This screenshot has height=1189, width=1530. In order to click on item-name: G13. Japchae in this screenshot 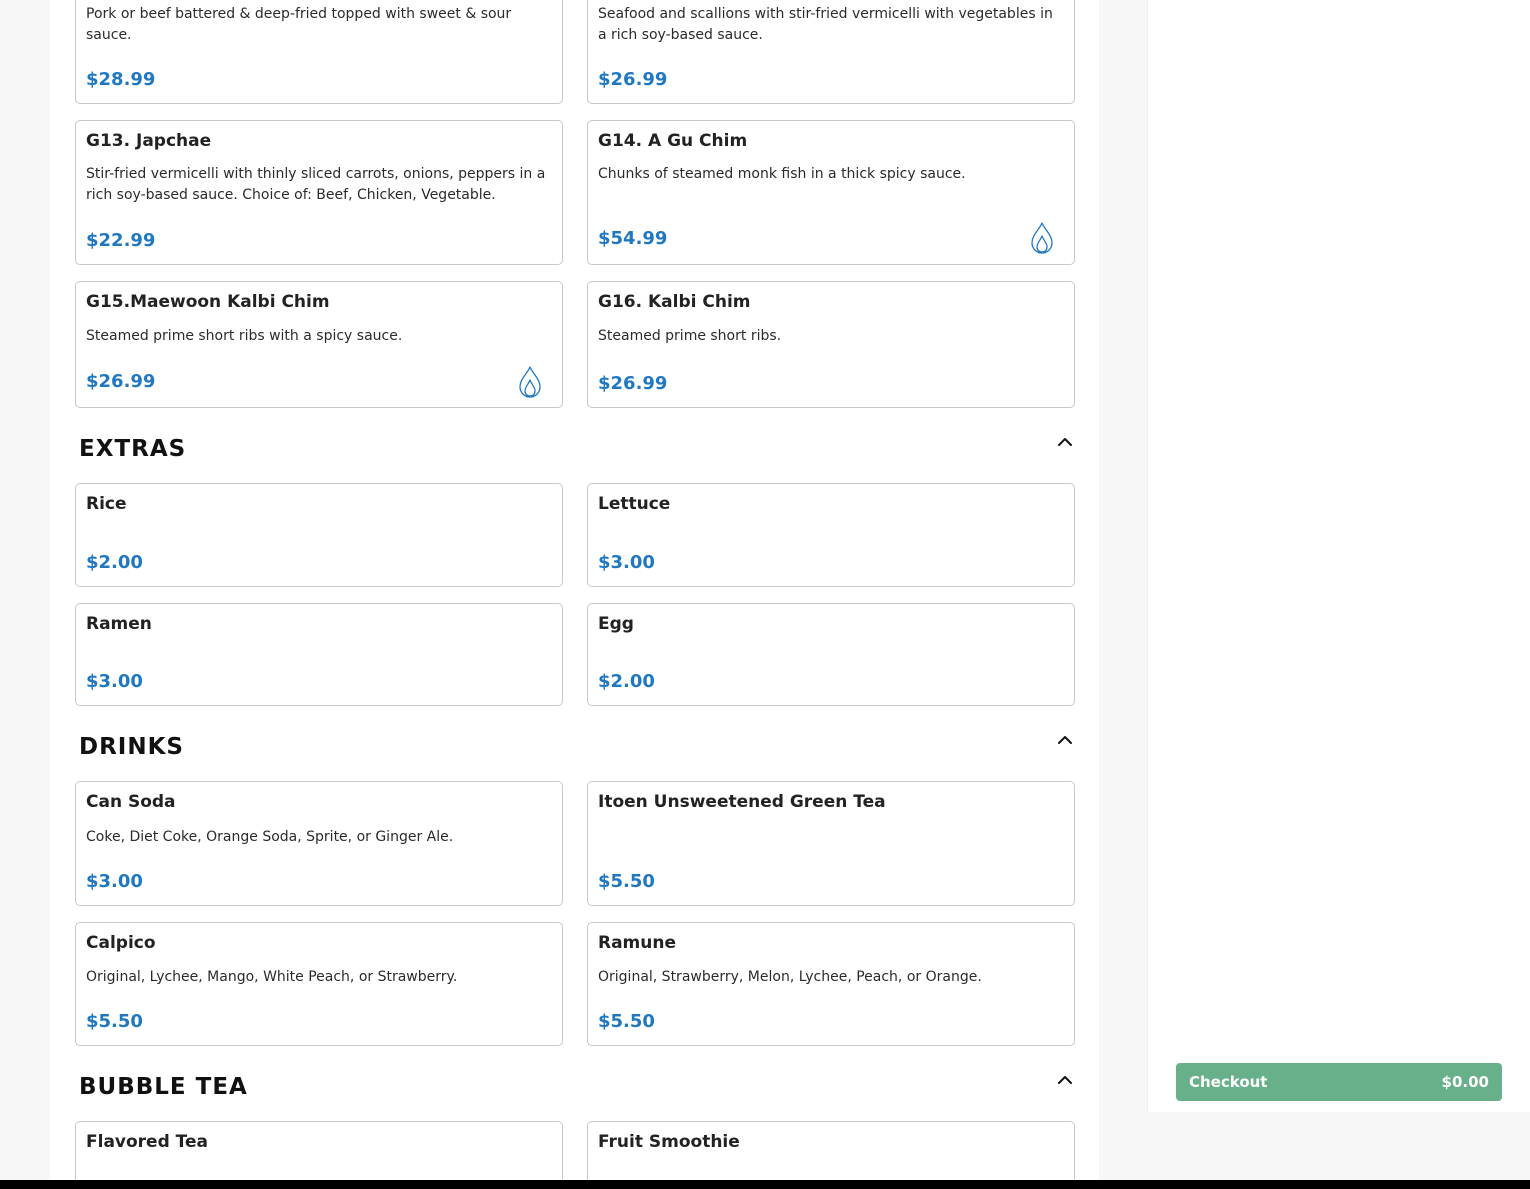, I will do `click(149, 141)`.